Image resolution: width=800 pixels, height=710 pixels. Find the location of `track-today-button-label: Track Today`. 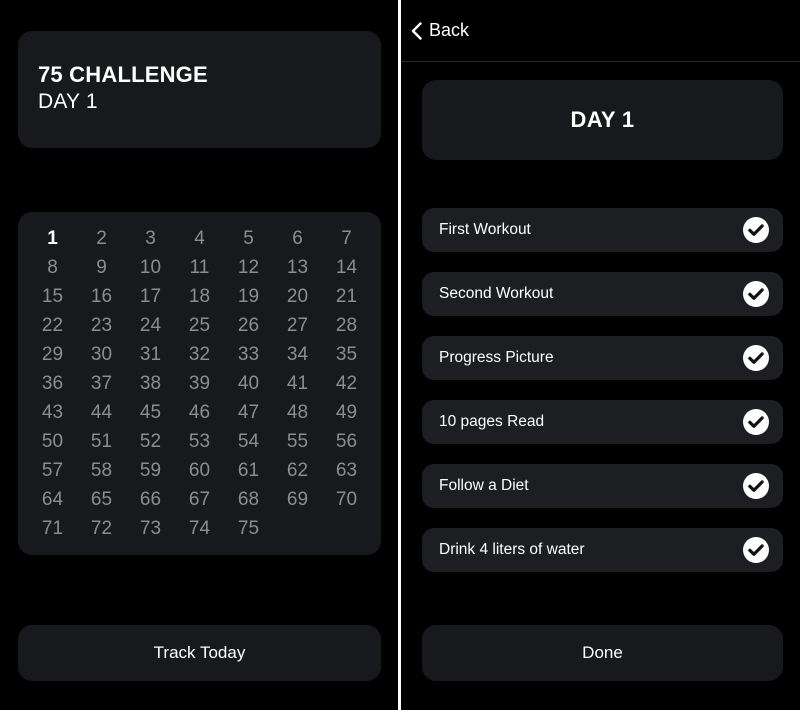

track-today-button-label: Track Today is located at coordinates (199, 652).